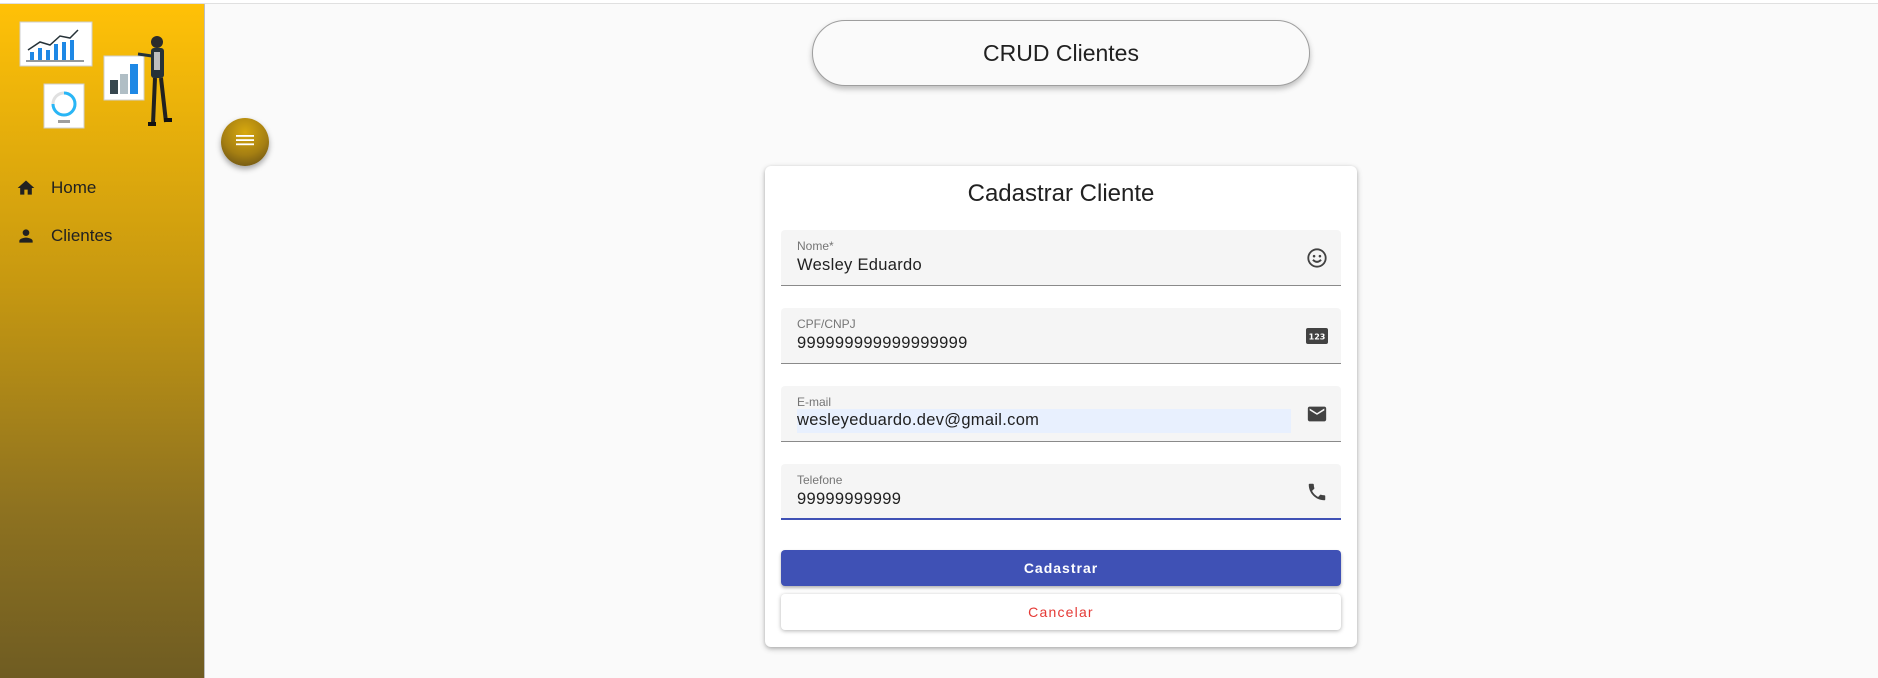 The image size is (1878, 678). I want to click on field-value: wesleyeduardo.dev@gmail.com, so click(1044, 421).